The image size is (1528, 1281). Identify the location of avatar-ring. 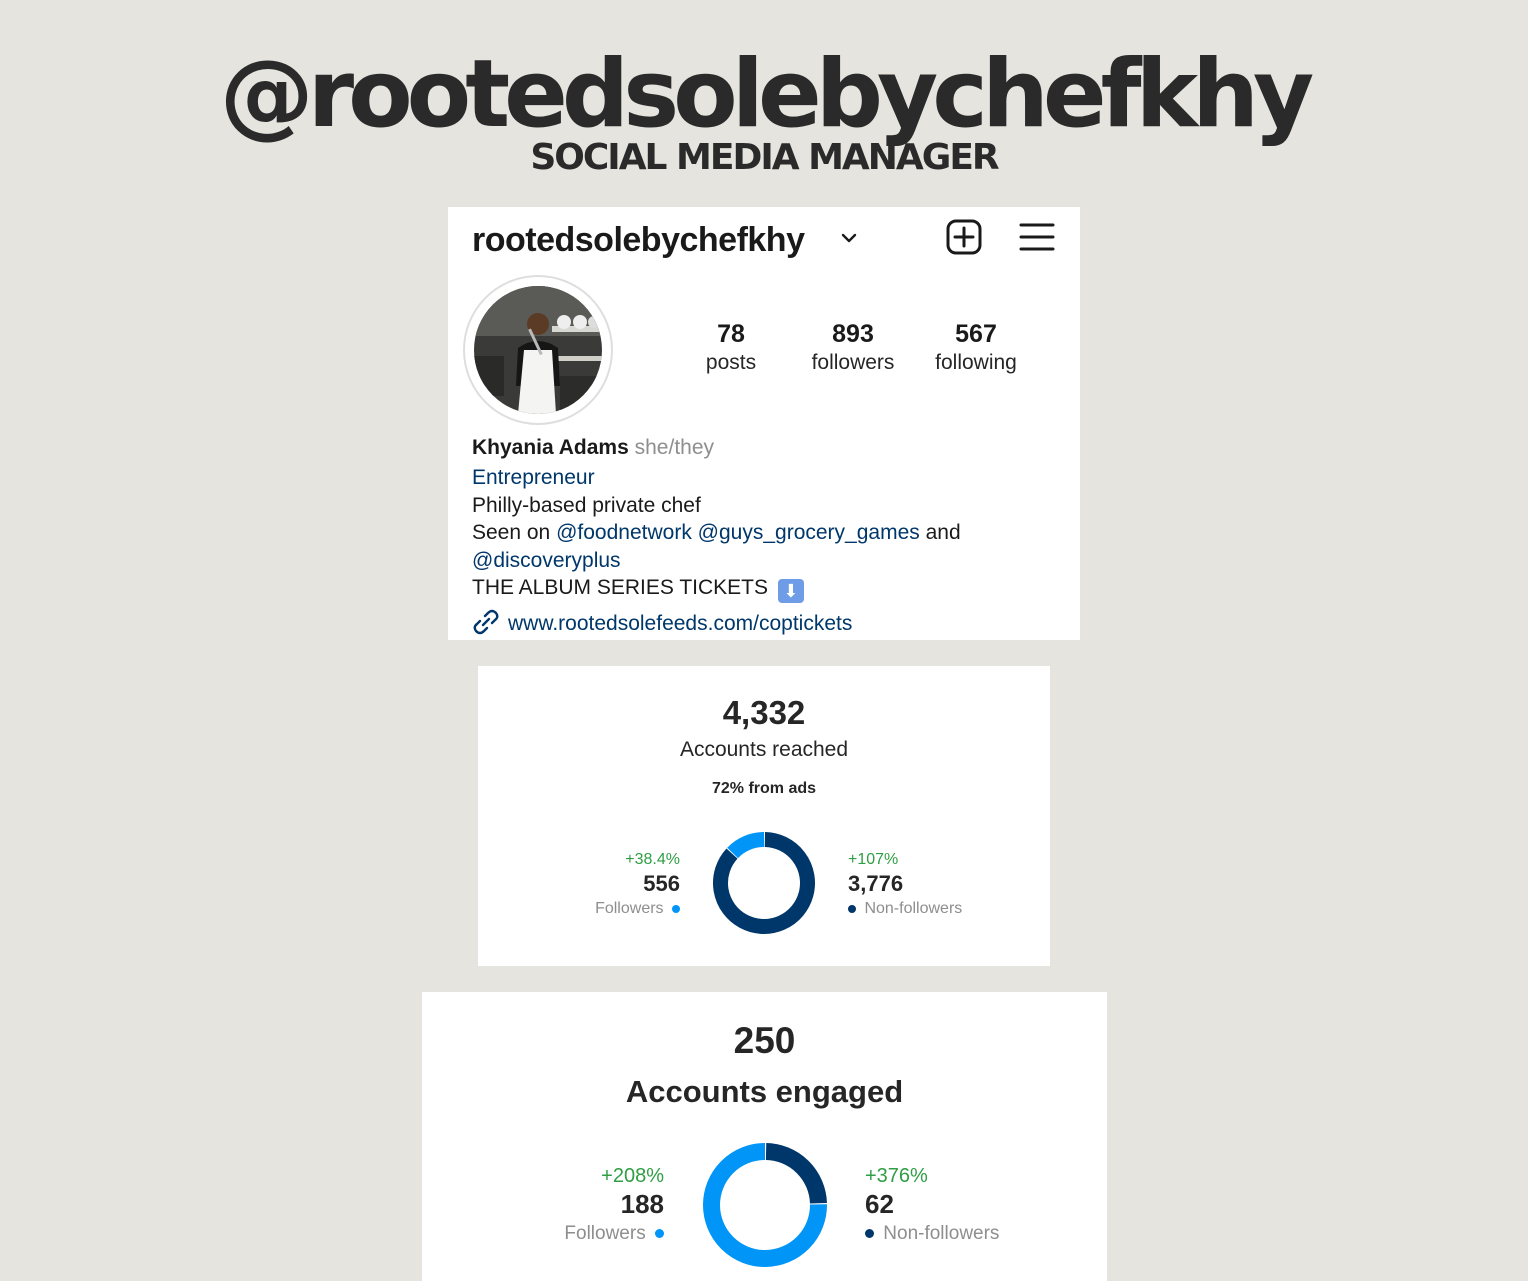
(538, 350).